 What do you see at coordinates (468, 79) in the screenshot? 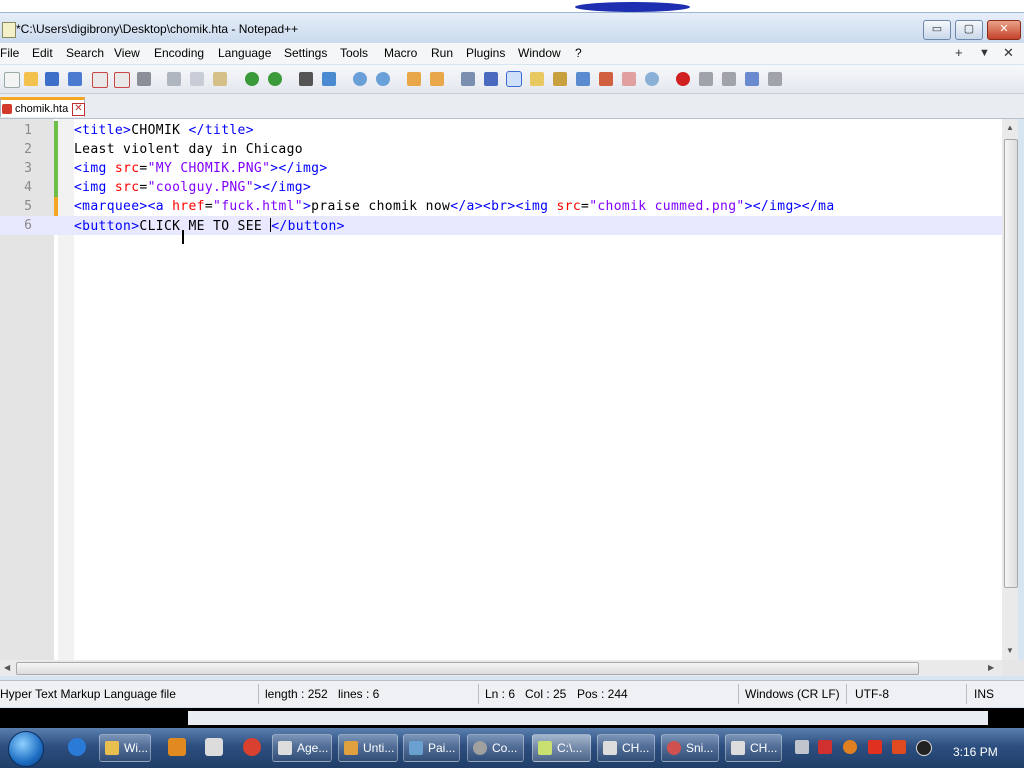
I see `word-wrap-icon` at bounding box center [468, 79].